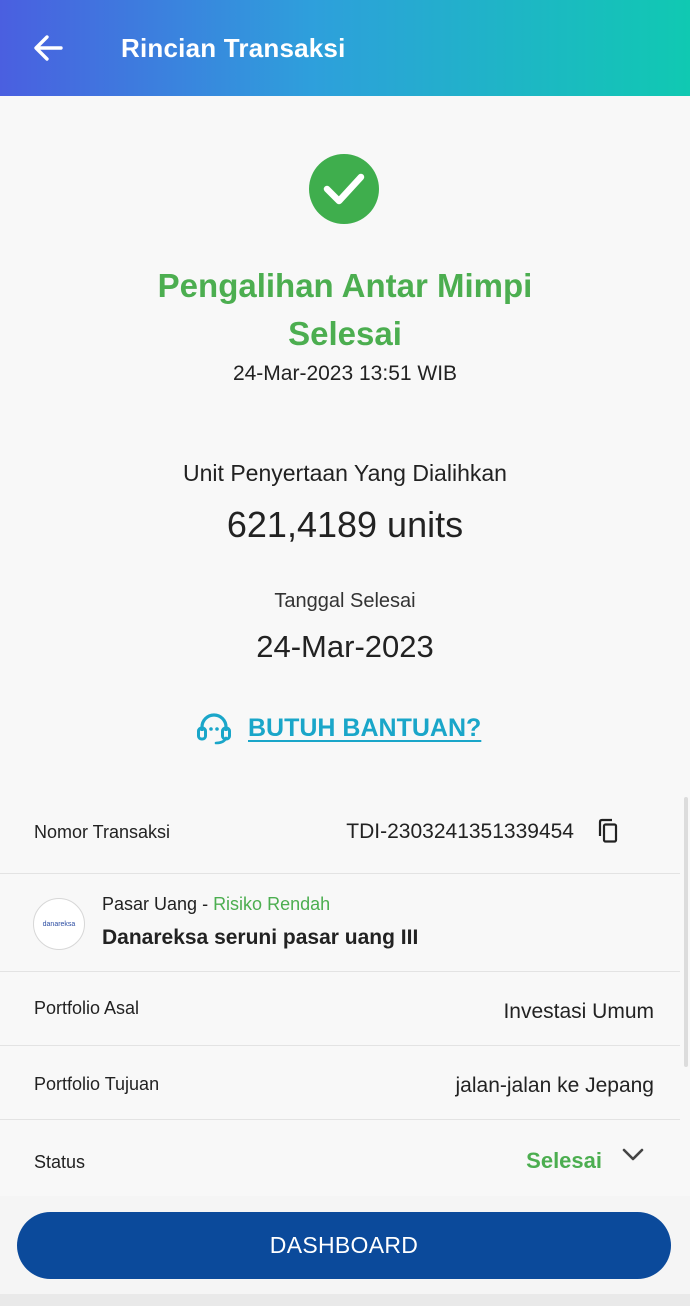 This screenshot has width=690, height=1306. I want to click on status-value: Selesai, so click(564, 1160).